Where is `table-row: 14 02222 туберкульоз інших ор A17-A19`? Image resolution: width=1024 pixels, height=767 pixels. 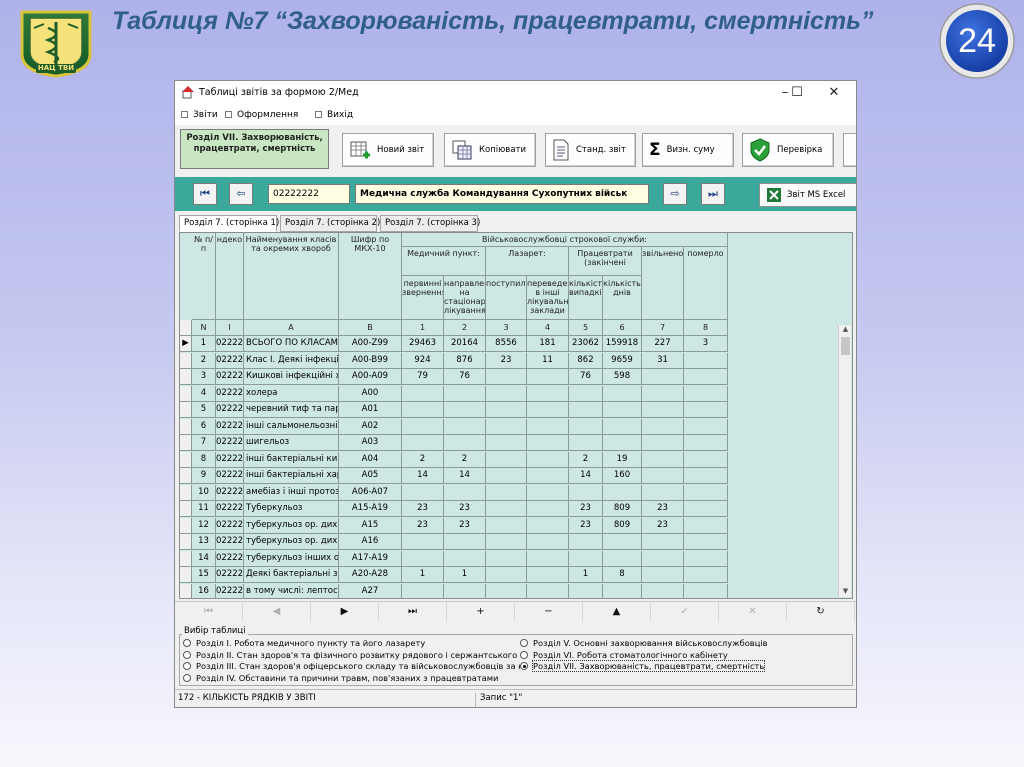 table-row: 14 02222 туберкульоз інших ор A17-A19 is located at coordinates (454, 558).